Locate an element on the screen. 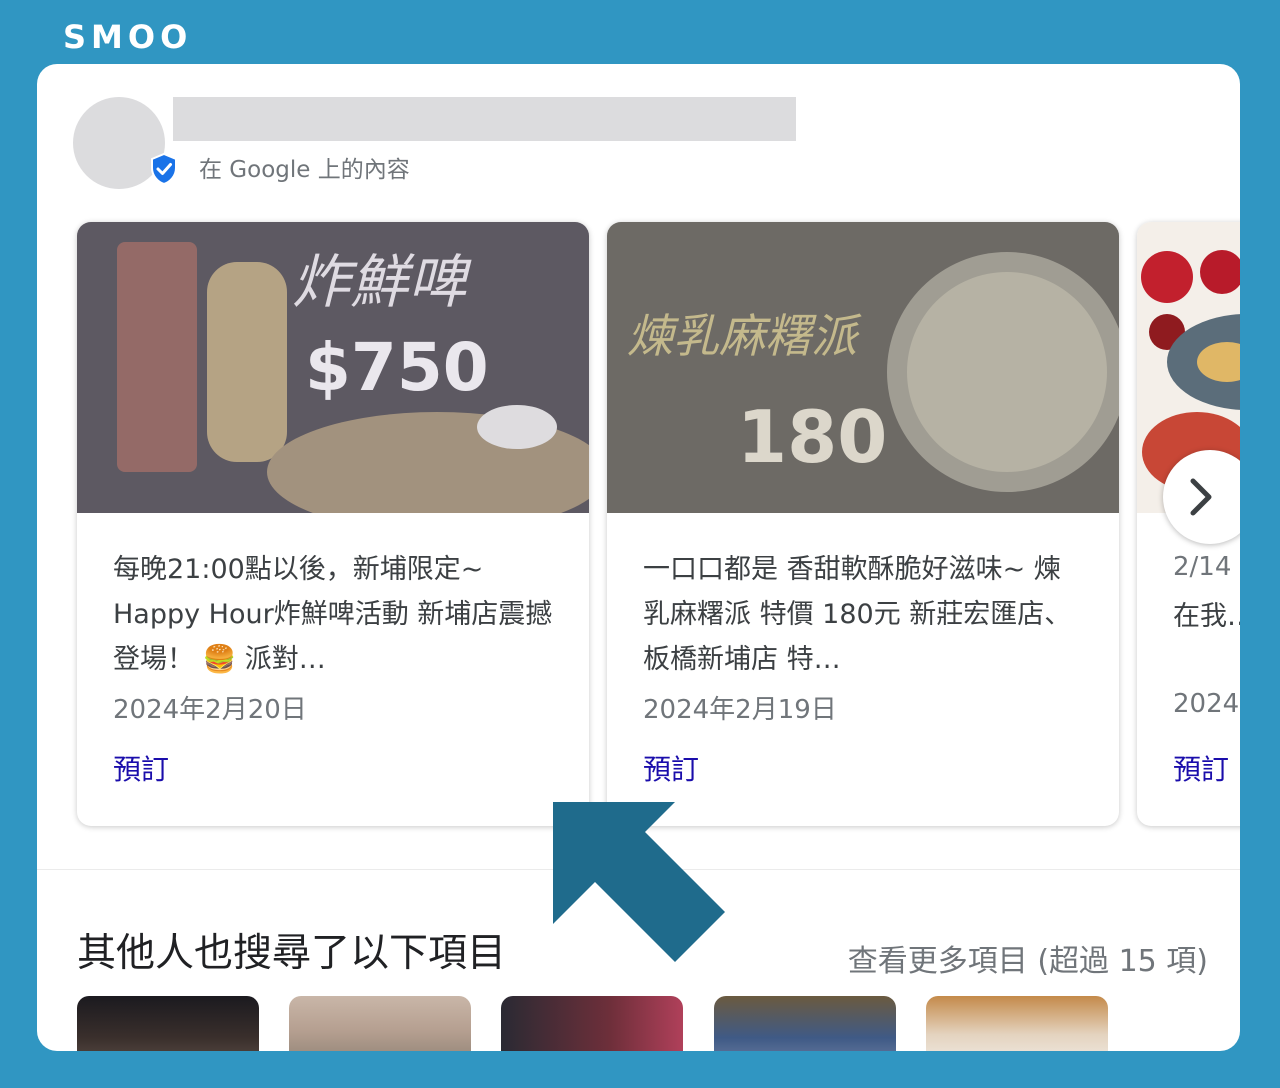 Image resolution: width=1280 pixels, height=1088 pixels. annotation-arrow-icon is located at coordinates (639, 882).